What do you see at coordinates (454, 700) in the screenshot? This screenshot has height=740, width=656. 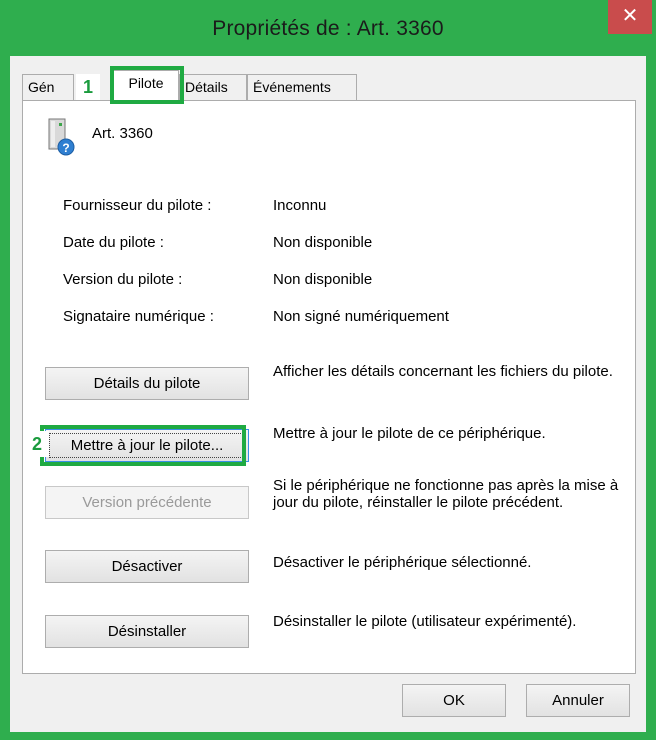 I see `ok-button: OK` at bounding box center [454, 700].